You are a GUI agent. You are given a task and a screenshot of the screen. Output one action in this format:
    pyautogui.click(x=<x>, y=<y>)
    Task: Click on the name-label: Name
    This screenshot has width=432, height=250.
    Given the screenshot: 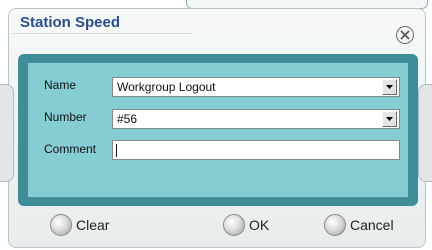 What is the action you would take?
    pyautogui.click(x=60, y=85)
    